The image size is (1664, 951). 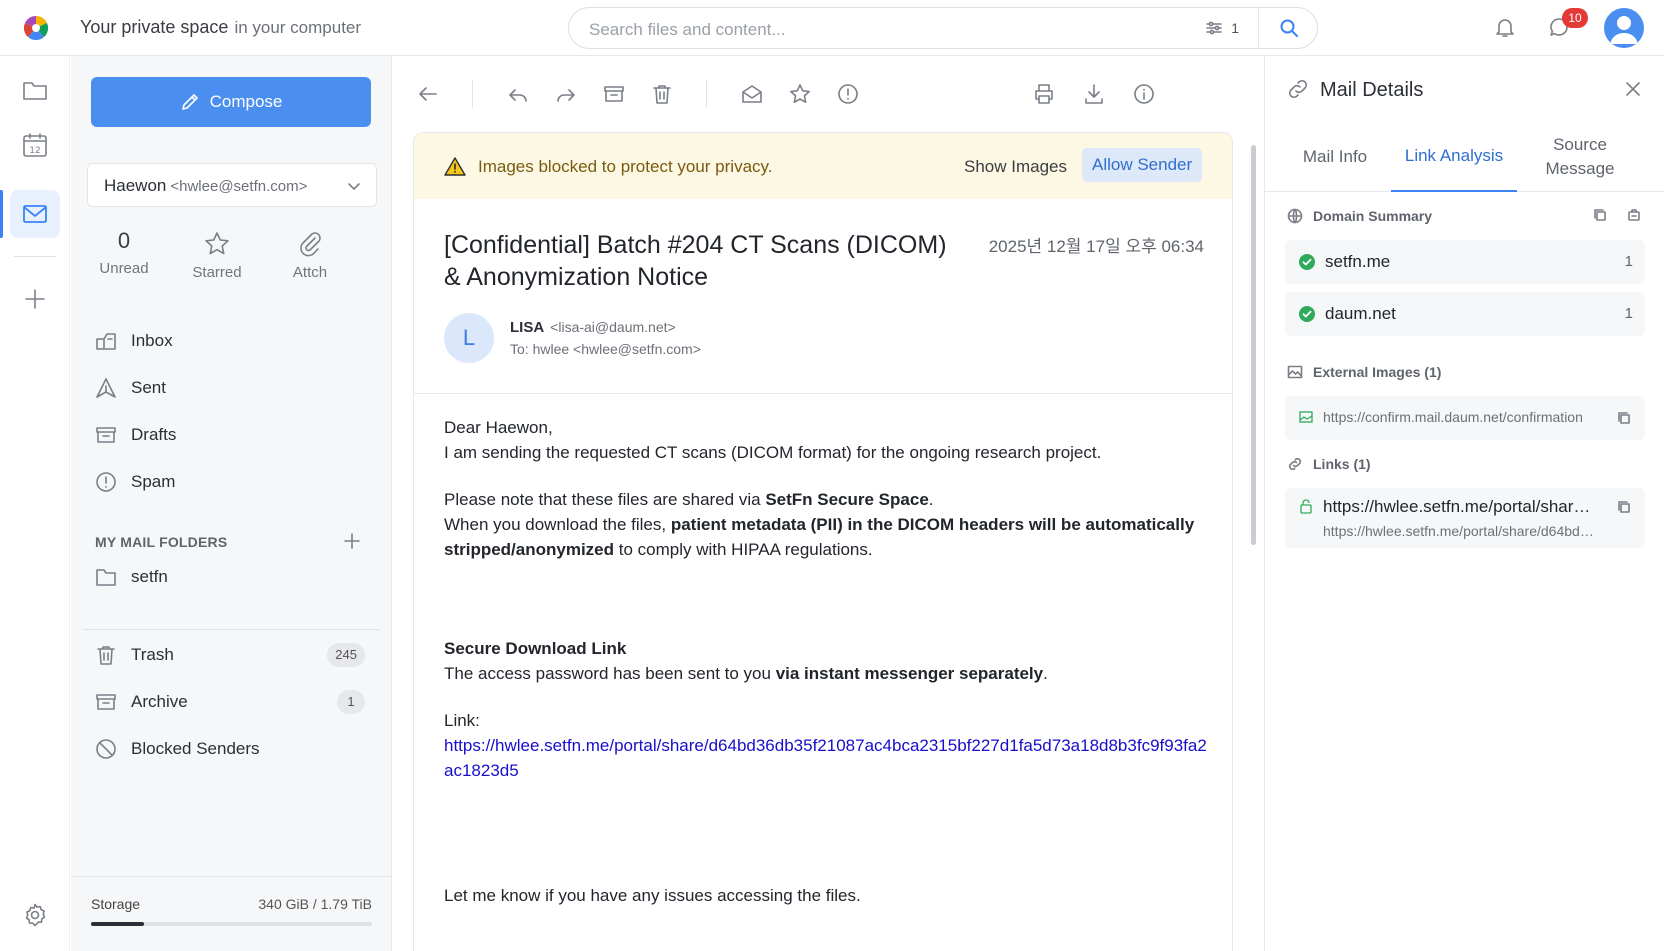 I want to click on nav-spam: Spam, so click(x=230, y=482).